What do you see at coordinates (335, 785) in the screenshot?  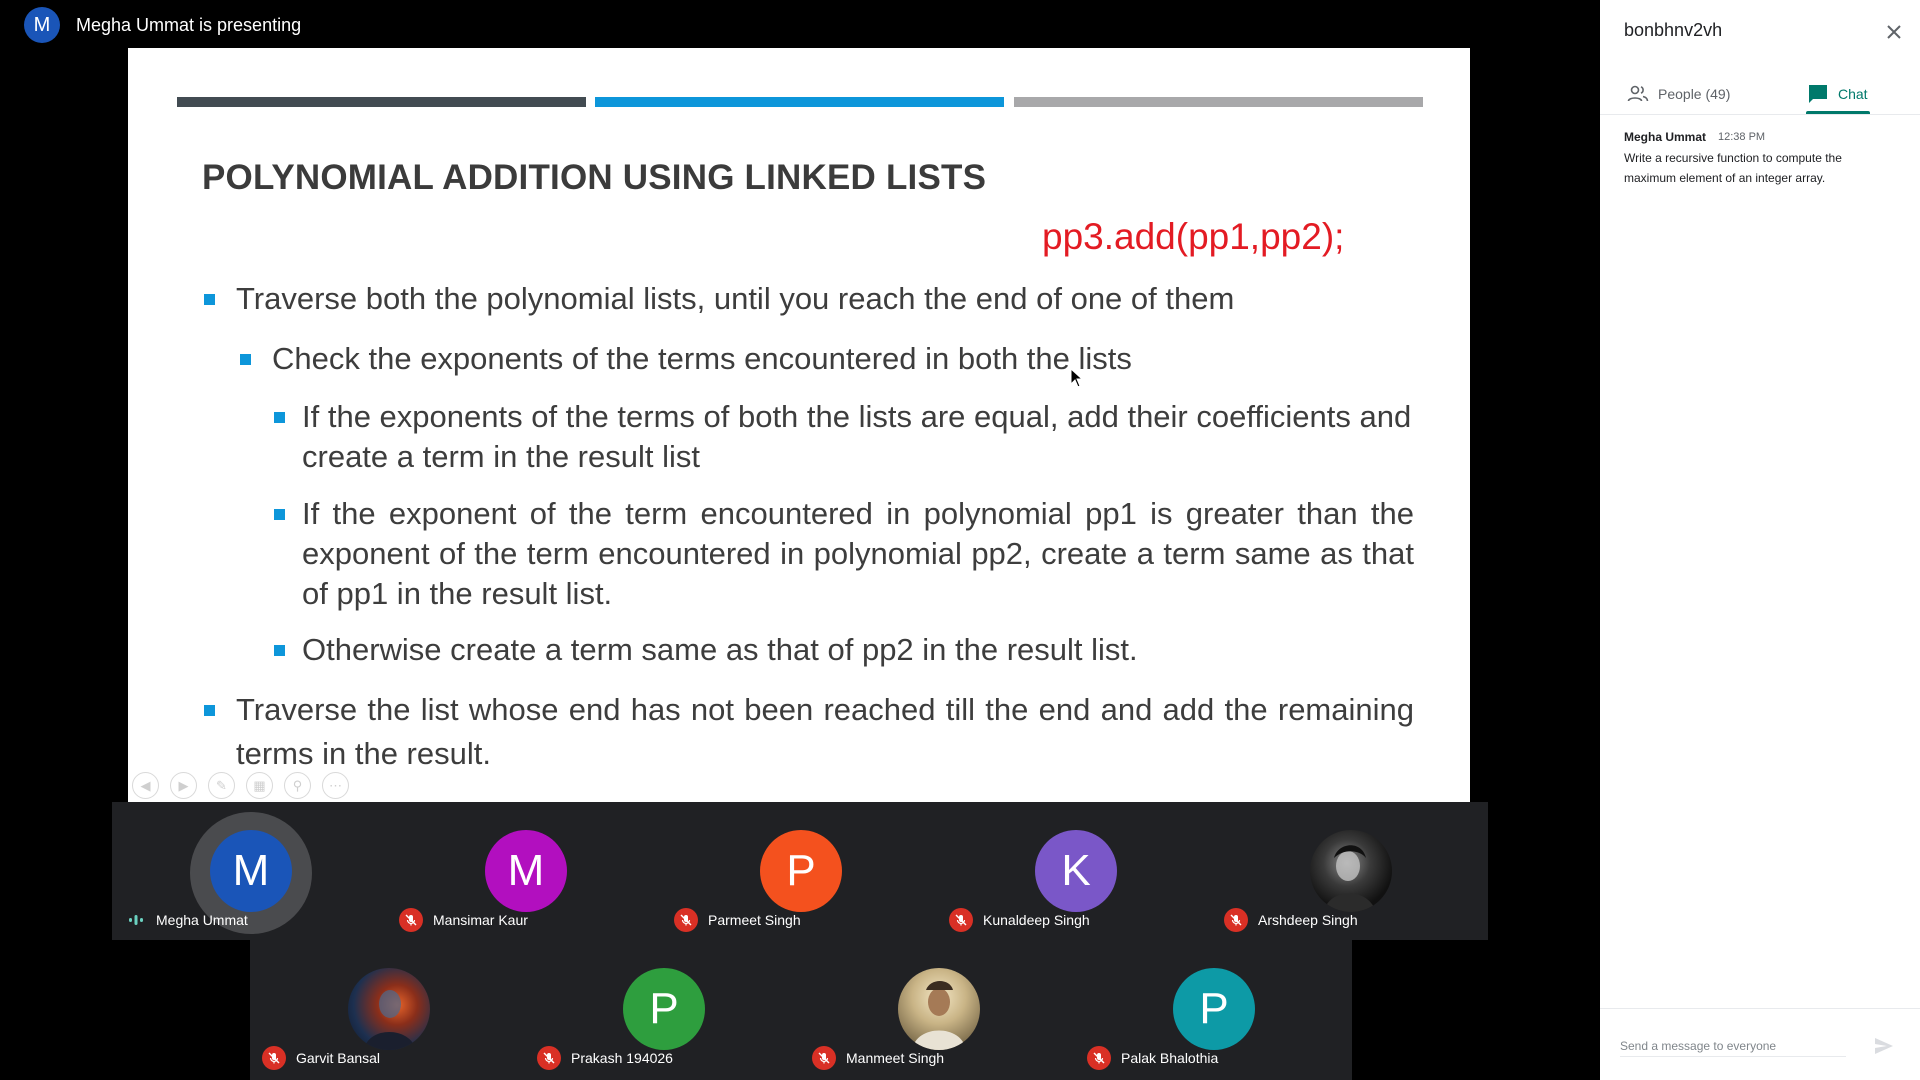 I see `more-icon: ⋯` at bounding box center [335, 785].